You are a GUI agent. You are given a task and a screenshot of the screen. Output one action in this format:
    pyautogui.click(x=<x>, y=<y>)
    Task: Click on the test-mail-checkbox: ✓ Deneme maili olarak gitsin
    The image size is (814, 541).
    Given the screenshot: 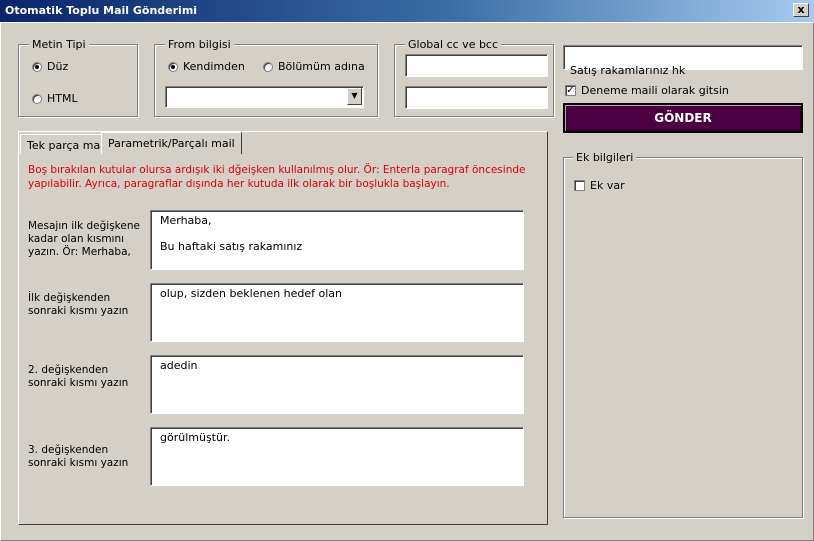 What is the action you would take?
    pyautogui.click(x=647, y=90)
    